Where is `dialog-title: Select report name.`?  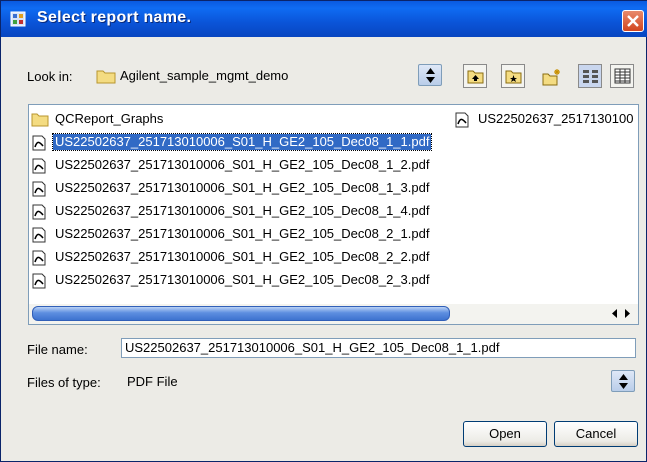 dialog-title: Select report name. is located at coordinates (114, 17).